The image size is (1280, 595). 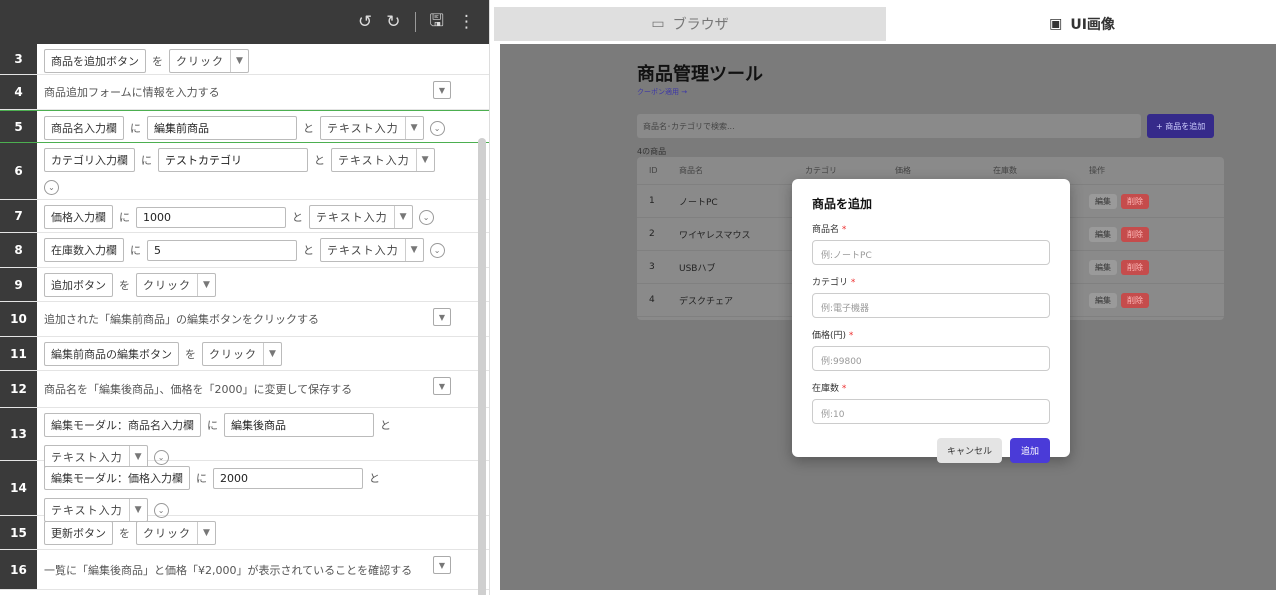 What do you see at coordinates (652, 201) in the screenshot?
I see `cell-id: 1` at bounding box center [652, 201].